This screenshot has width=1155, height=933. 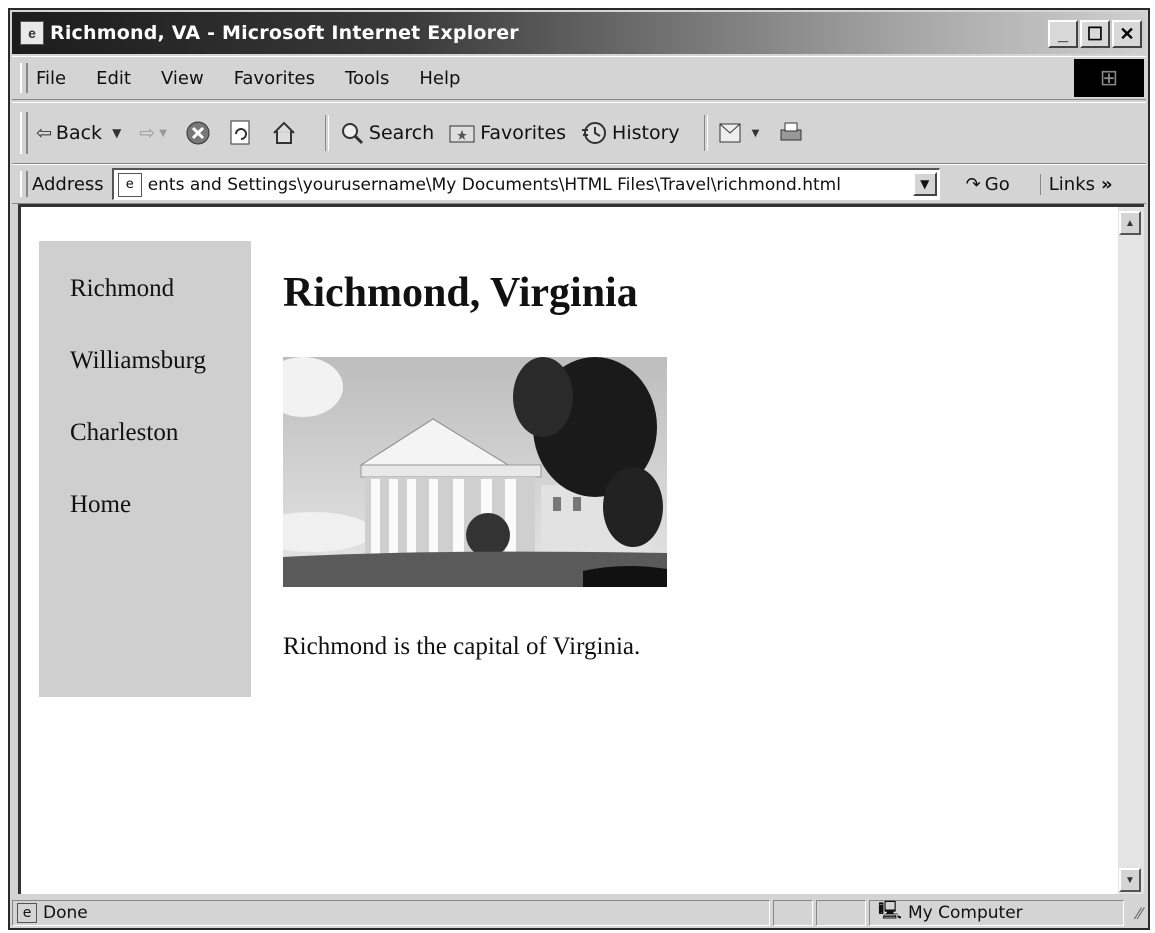 What do you see at coordinates (579, 133) in the screenshot?
I see `standard-toolbar: ⇦ Back ▼ ⇨ ▼ Search Favorites History ▼` at bounding box center [579, 133].